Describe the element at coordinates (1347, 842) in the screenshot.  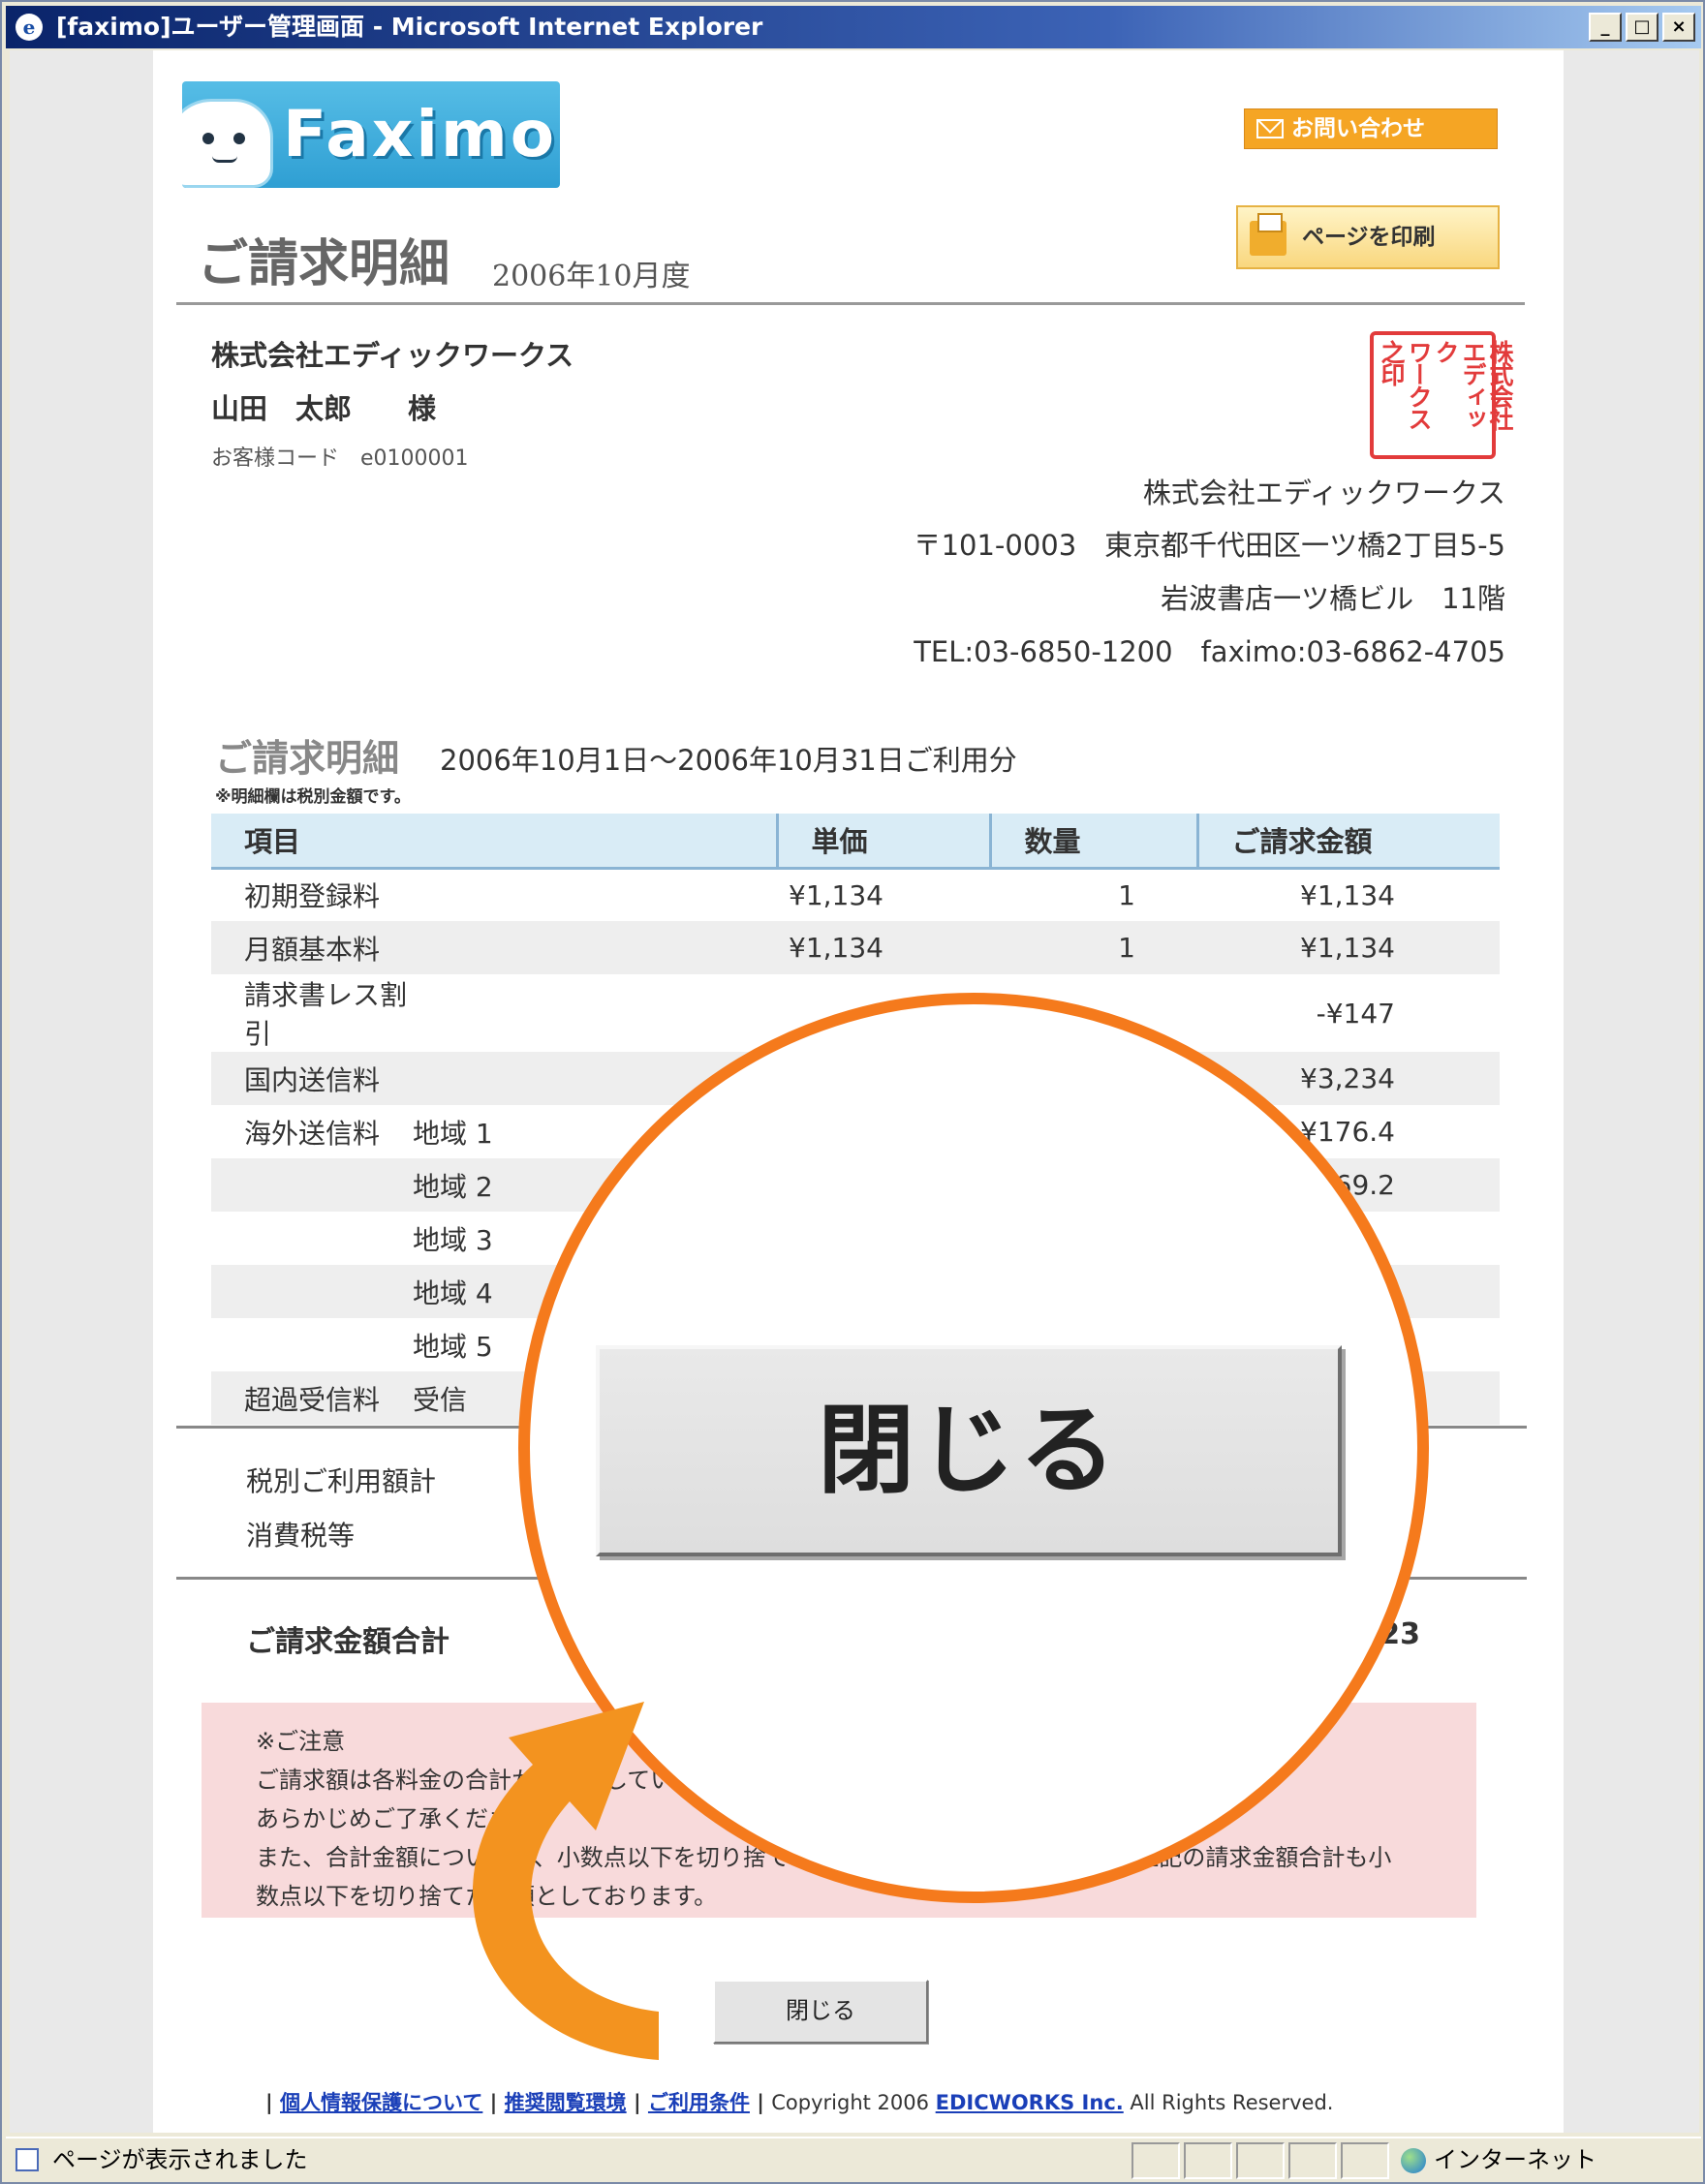
I see `column-header-amount: ご請求金額` at that location.